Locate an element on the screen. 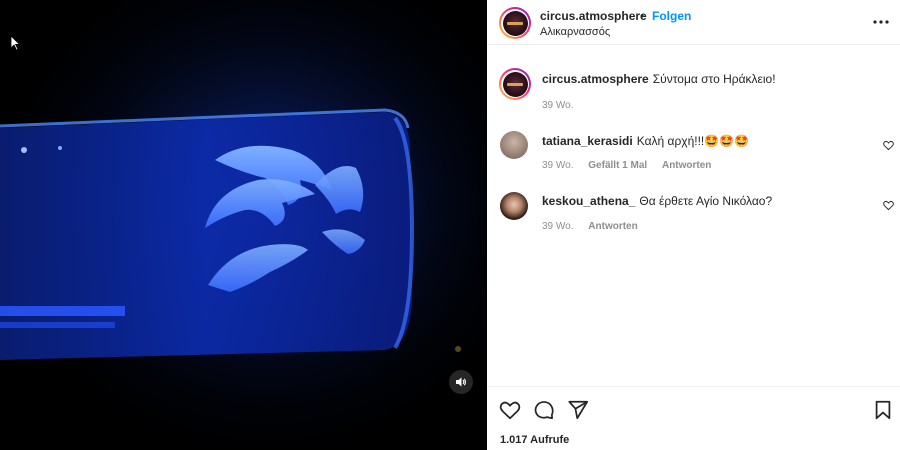  caption-body: Σύντομα στο Ηράκλειο! is located at coordinates (714, 79).